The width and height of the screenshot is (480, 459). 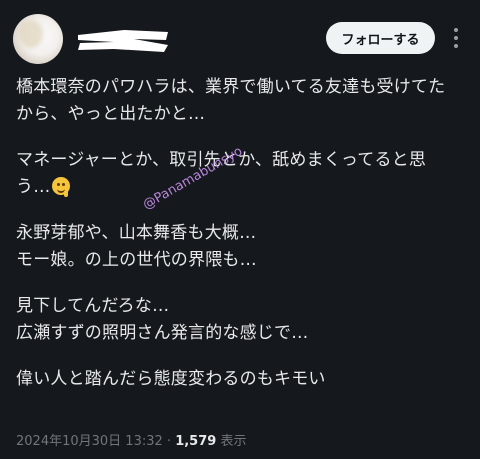 I want to click on follow-button: フォローする, so click(x=380, y=38).